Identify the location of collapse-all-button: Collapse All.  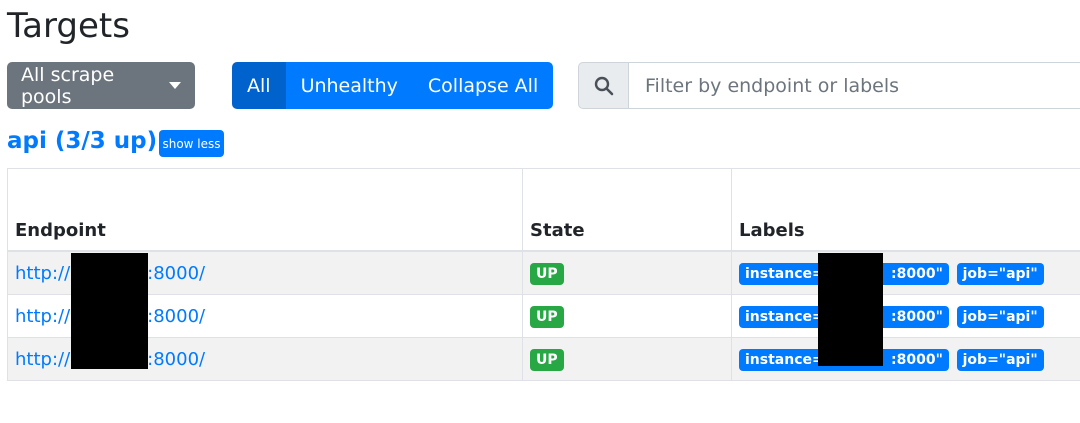
(483, 85).